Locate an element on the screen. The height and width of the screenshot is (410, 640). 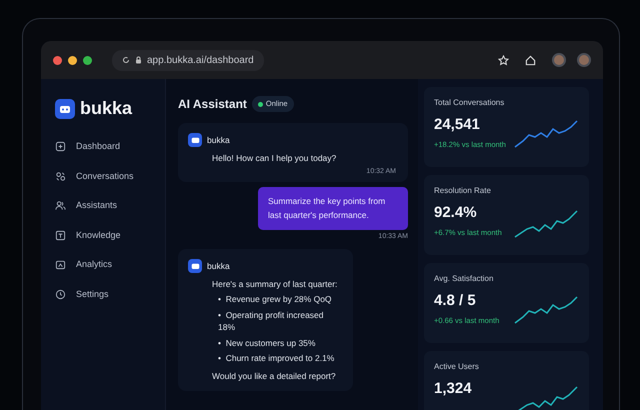
message-text: Hello! How can I help you today? is located at coordinates (274, 158).